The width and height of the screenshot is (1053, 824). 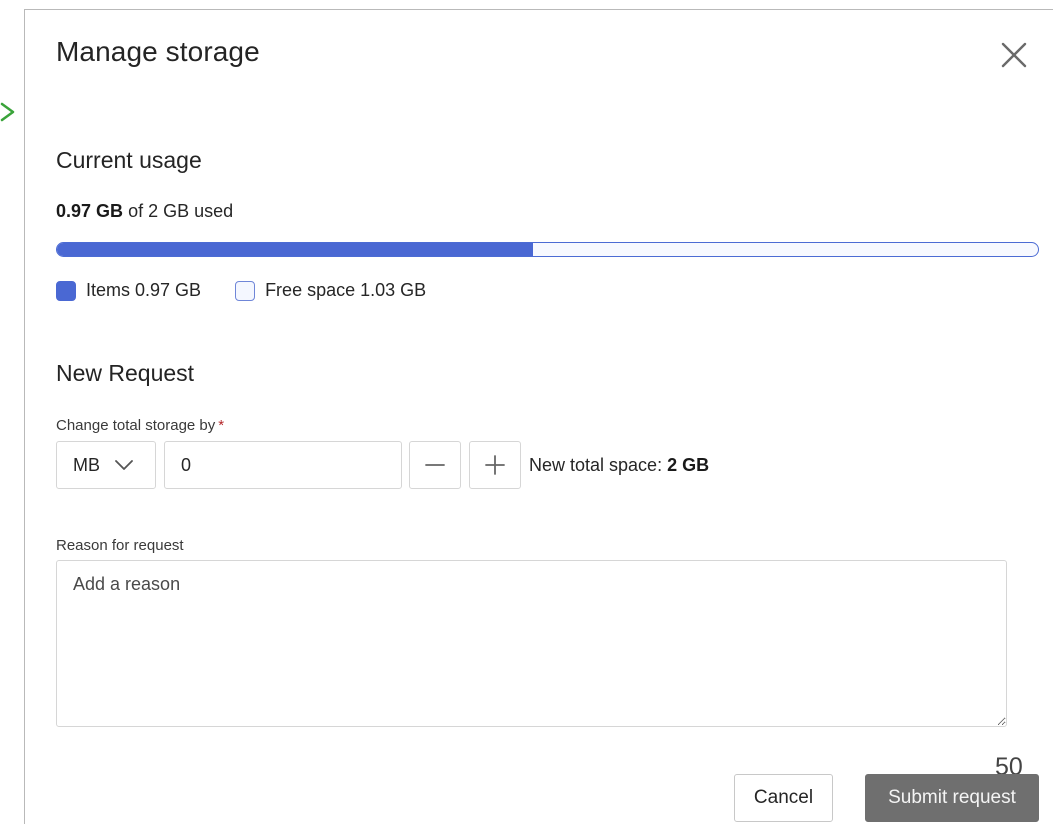 What do you see at coordinates (129, 160) in the screenshot?
I see `current-usage-heading: Current usage` at bounding box center [129, 160].